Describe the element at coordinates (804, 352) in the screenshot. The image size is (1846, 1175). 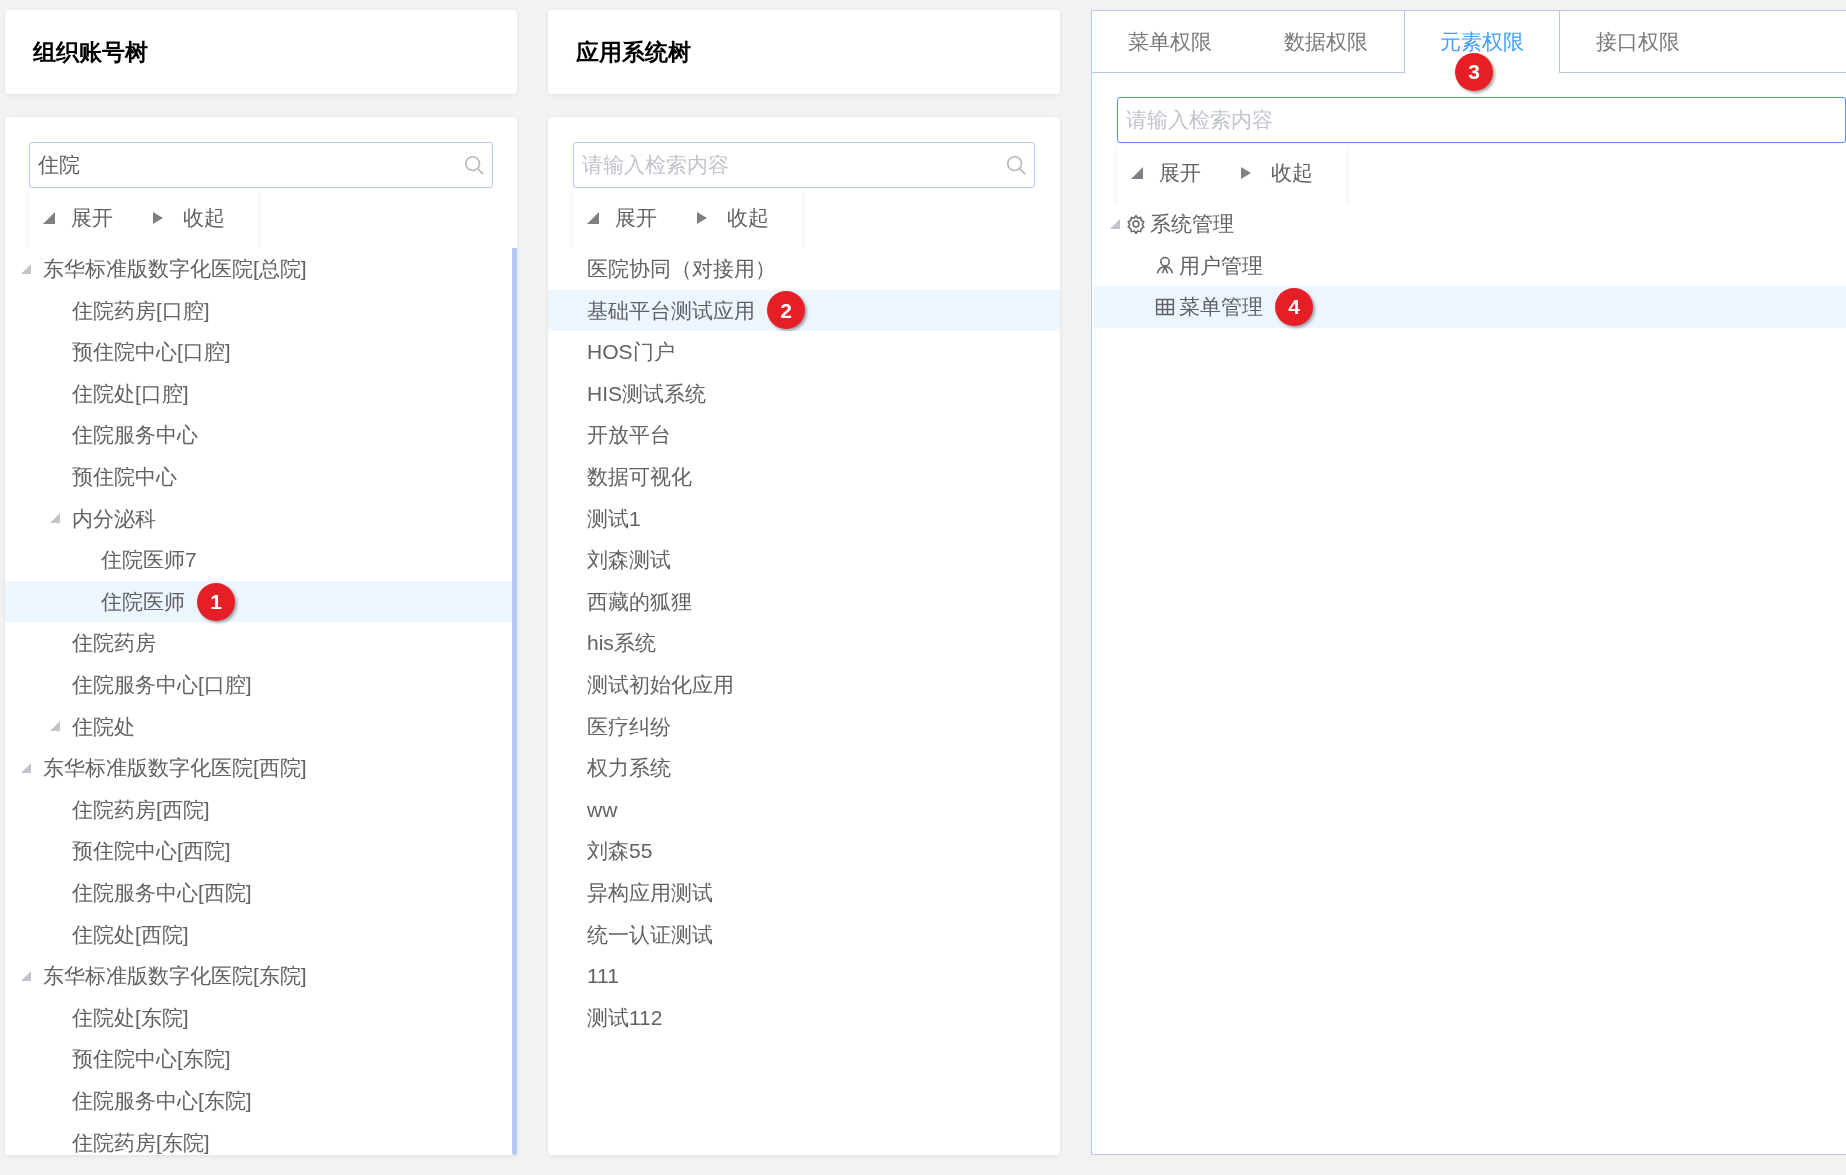
I see `app-list-item: HOS门户` at that location.